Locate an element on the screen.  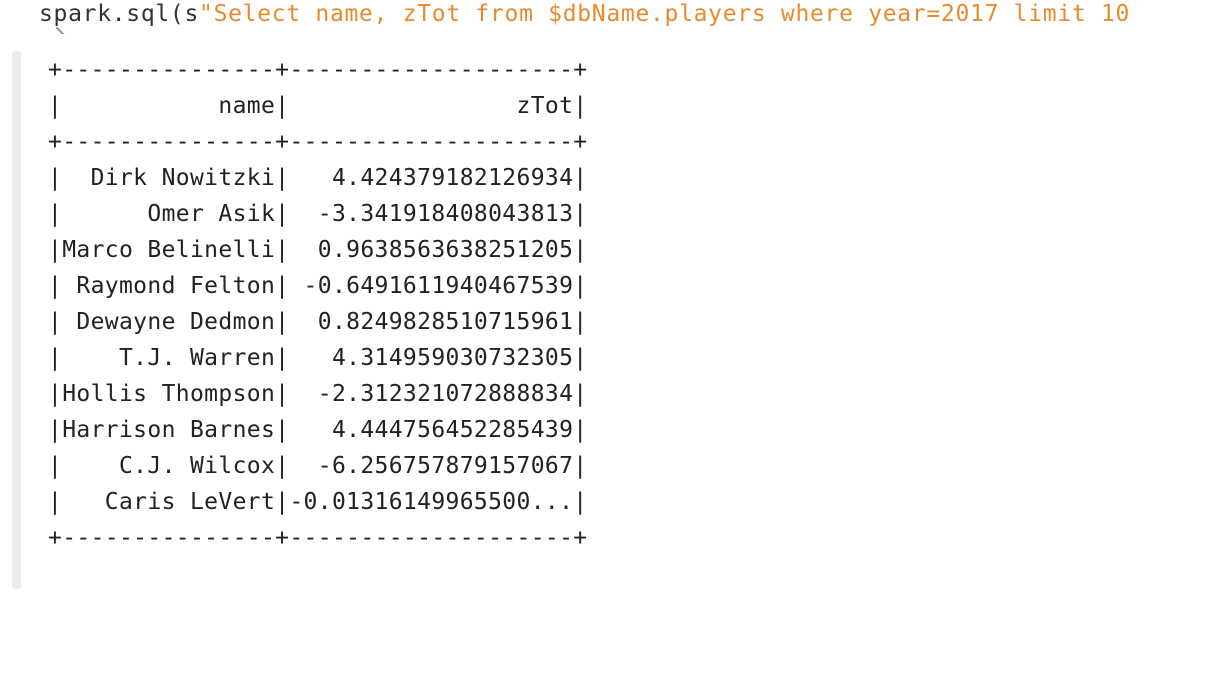
code-prefix: spark.sql(s is located at coordinates (119, 14).